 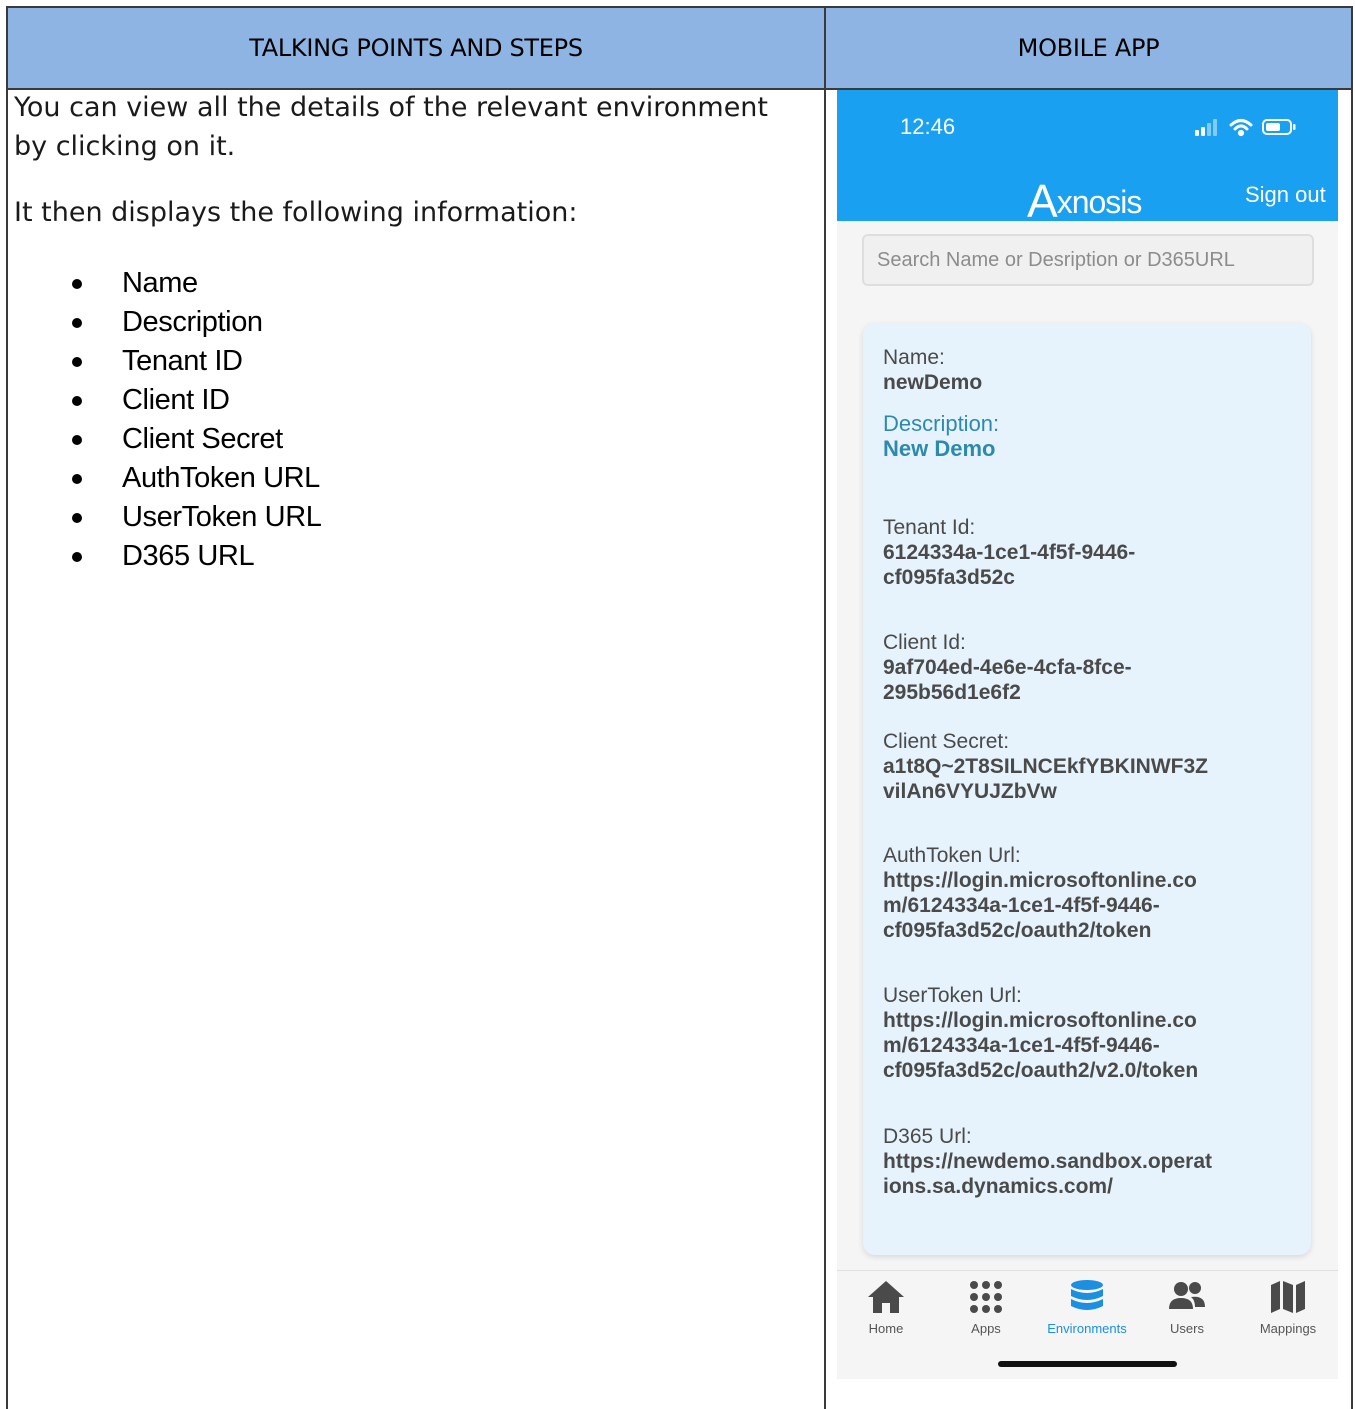 I want to click on list-item: D365 URL, so click(x=194, y=556).